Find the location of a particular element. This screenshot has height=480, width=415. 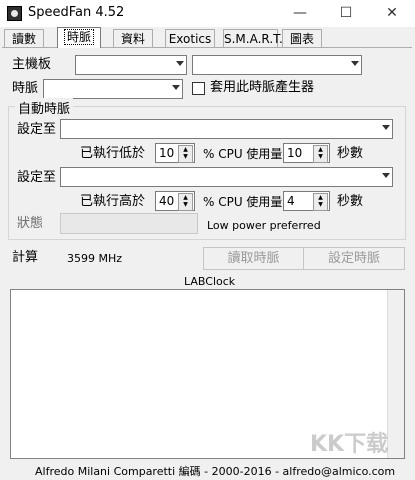

low-seconds-spinner: 10 ▲ ▼ is located at coordinates (306, 153).